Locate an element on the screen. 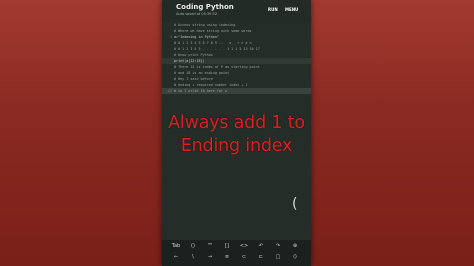  menu-lines-icon: ≡ is located at coordinates (227, 257).